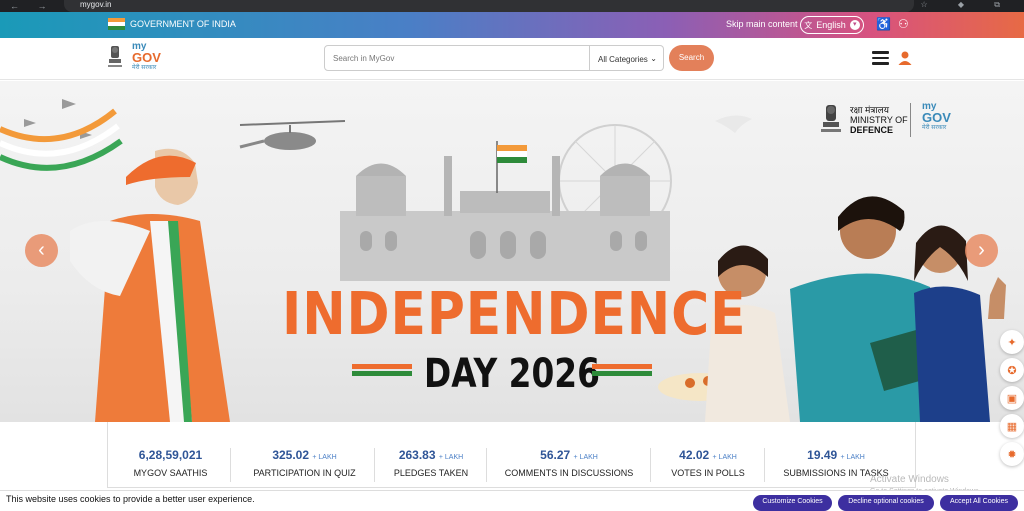 The height and width of the screenshot is (511, 1024). Describe the element at coordinates (555, 455) in the screenshot. I see `stat-value: 56.27` at that location.